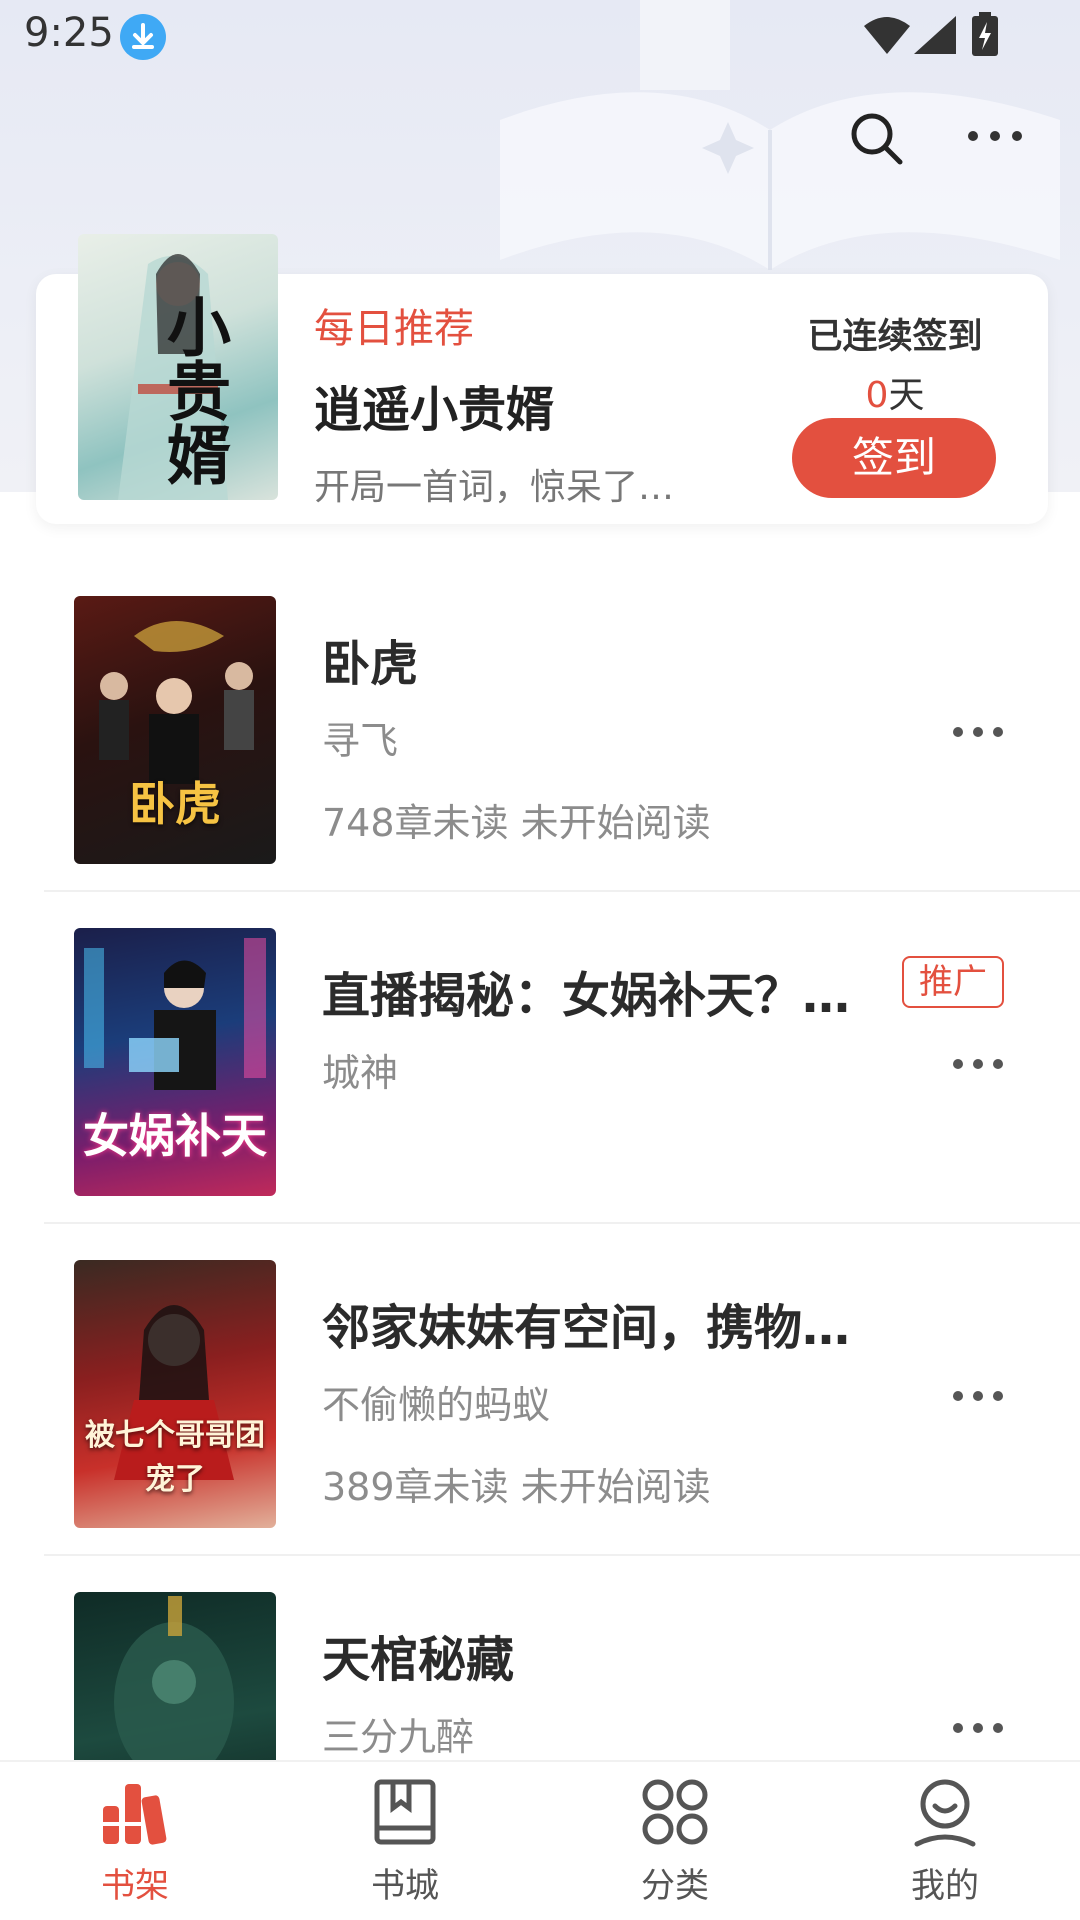 This screenshot has height=1920, width=1080. Describe the element at coordinates (894, 458) in the screenshot. I see `checkin-button: 签到` at that location.